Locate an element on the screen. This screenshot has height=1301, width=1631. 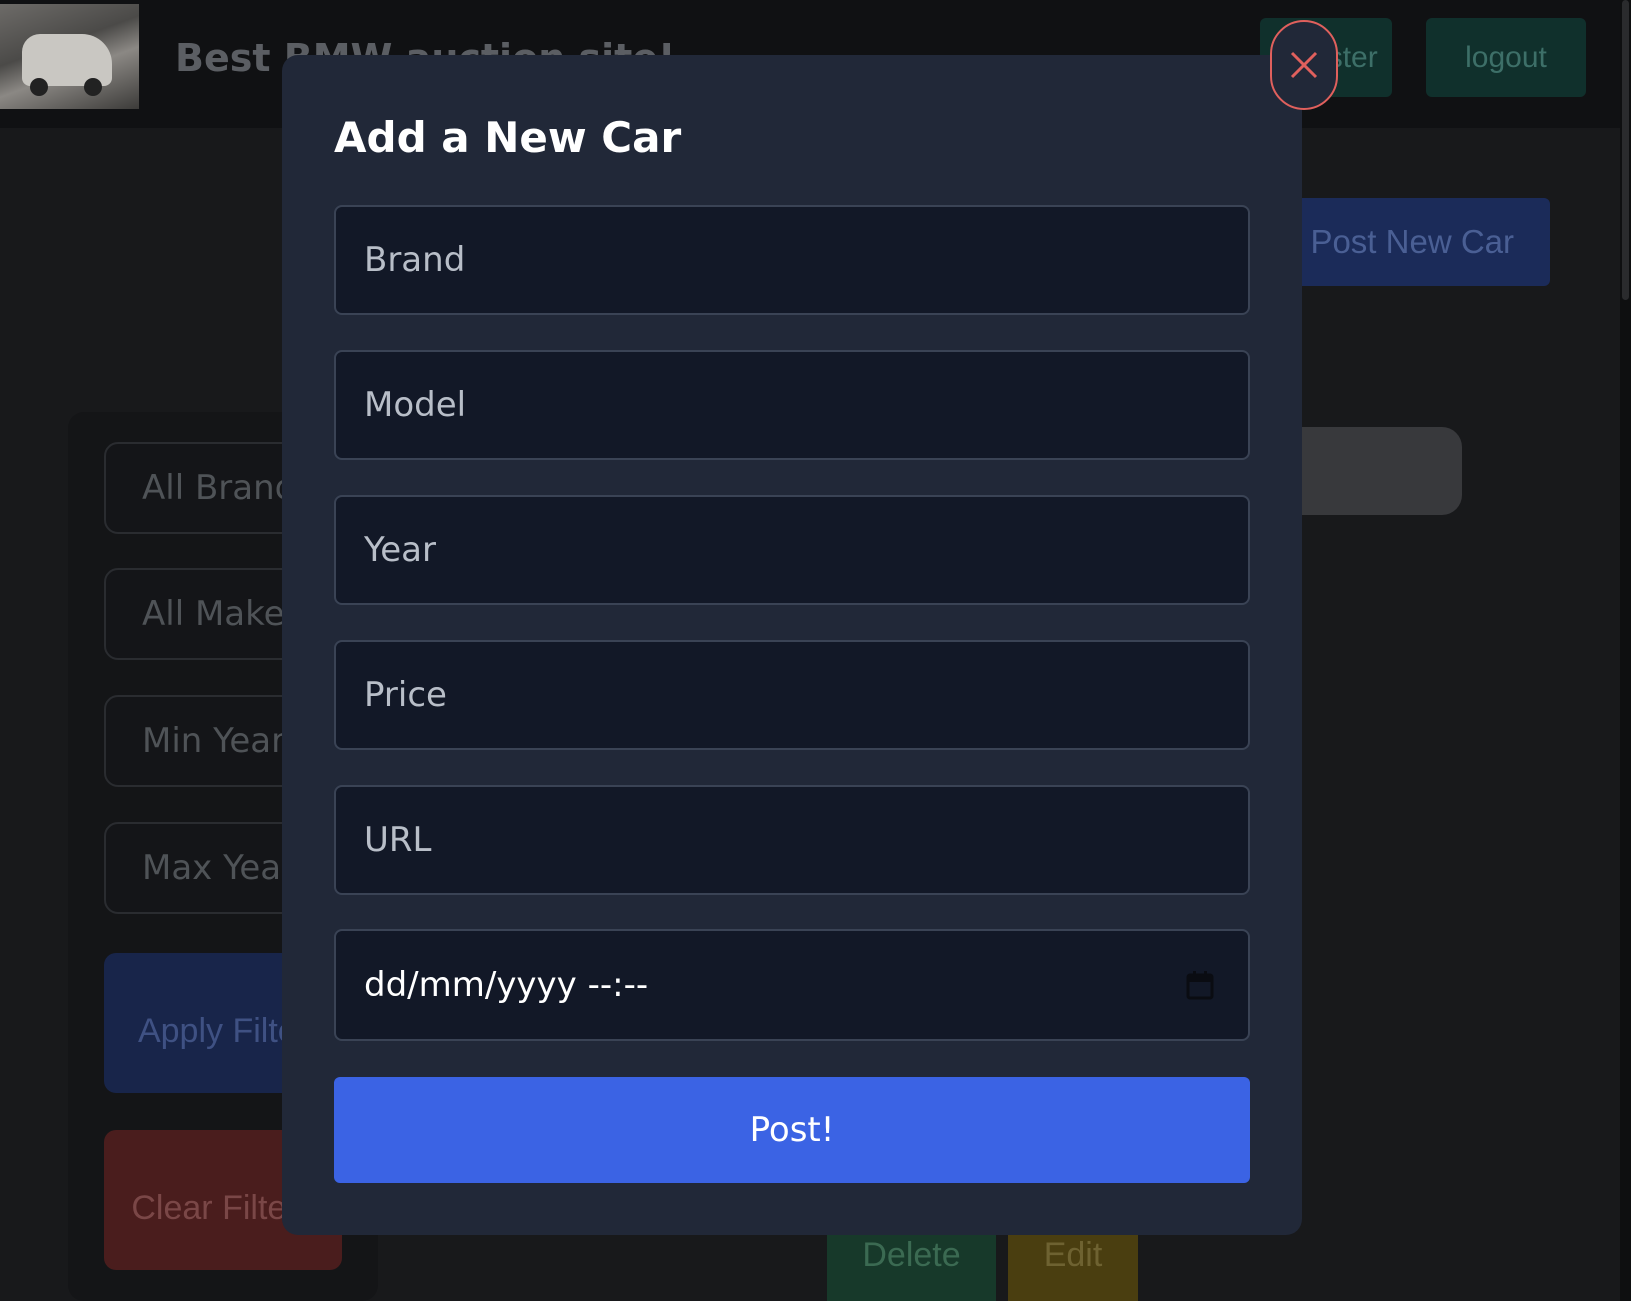
model-input is located at coordinates (792, 405).